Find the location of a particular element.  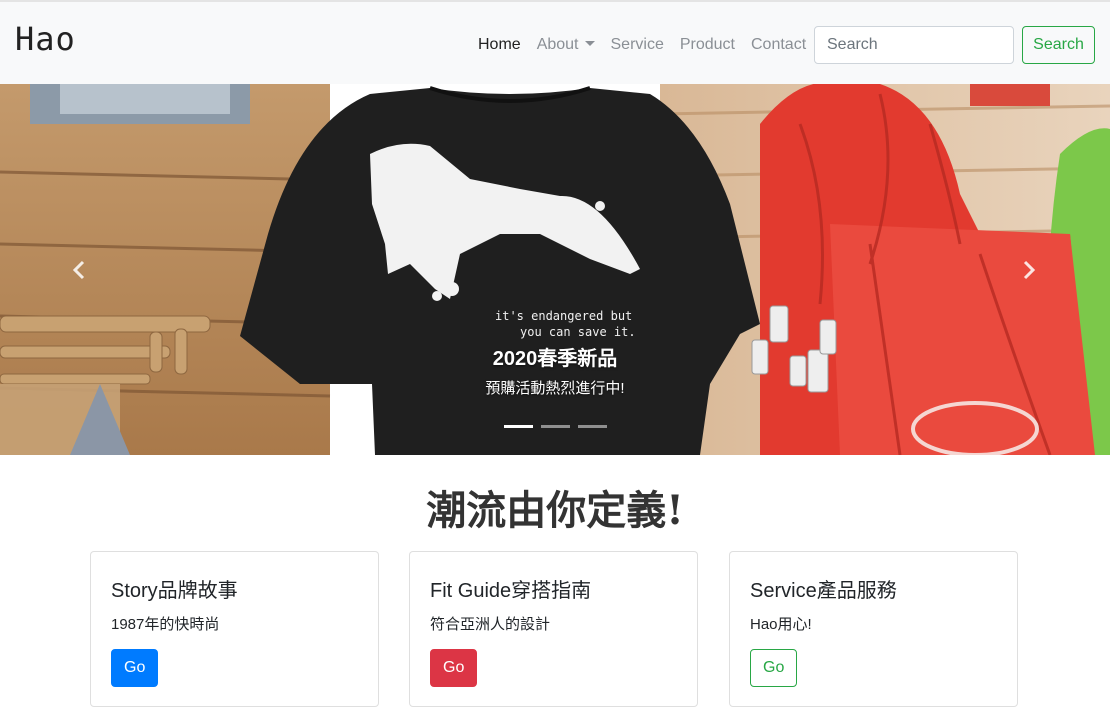

nav-item-product: Product is located at coordinates (707, 45).